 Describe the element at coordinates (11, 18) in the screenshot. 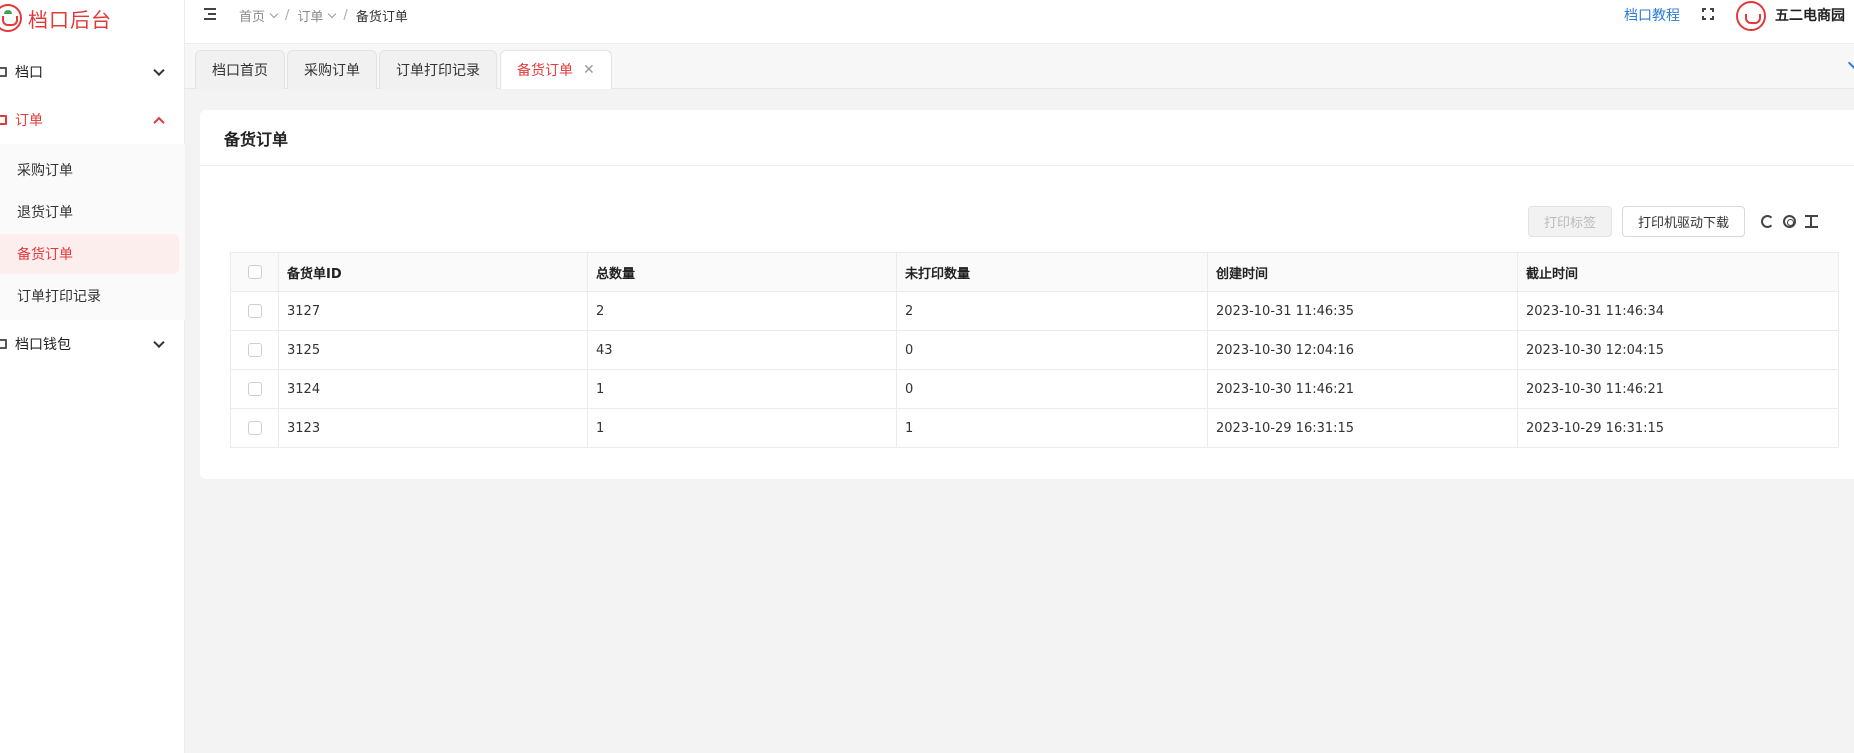

I see `logo-icon` at that location.